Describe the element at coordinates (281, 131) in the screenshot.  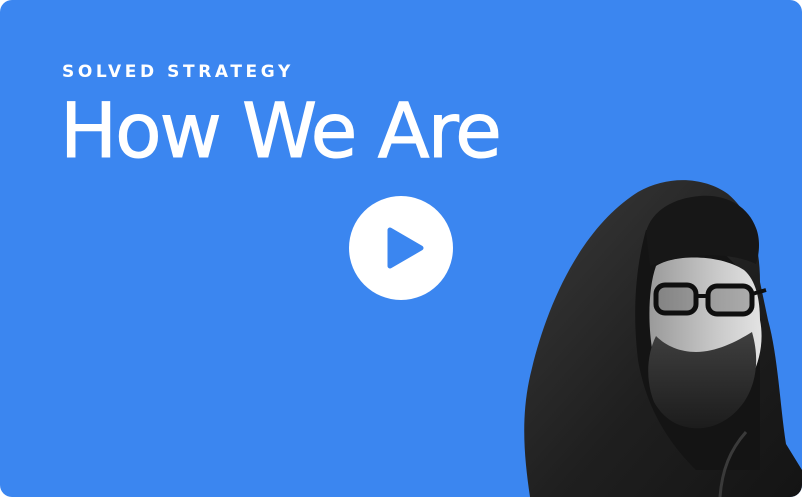
I see `video-title: How We Are` at that location.